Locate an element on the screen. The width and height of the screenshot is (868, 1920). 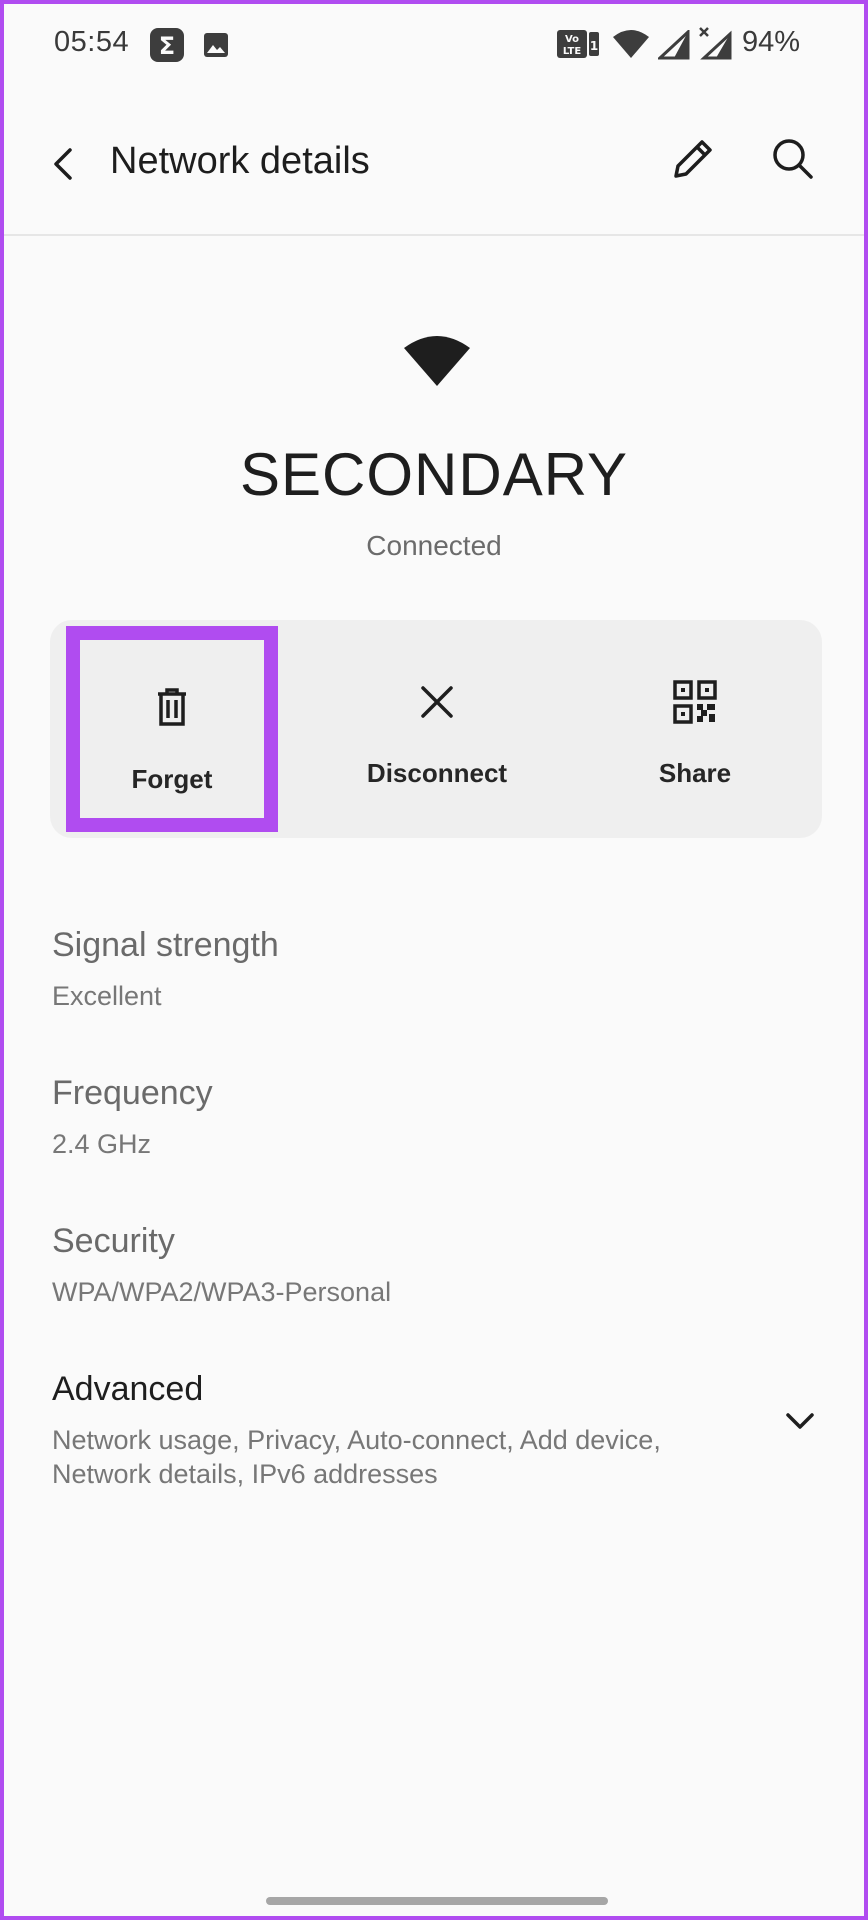
gallery-notification-icon is located at coordinates (216, 45).